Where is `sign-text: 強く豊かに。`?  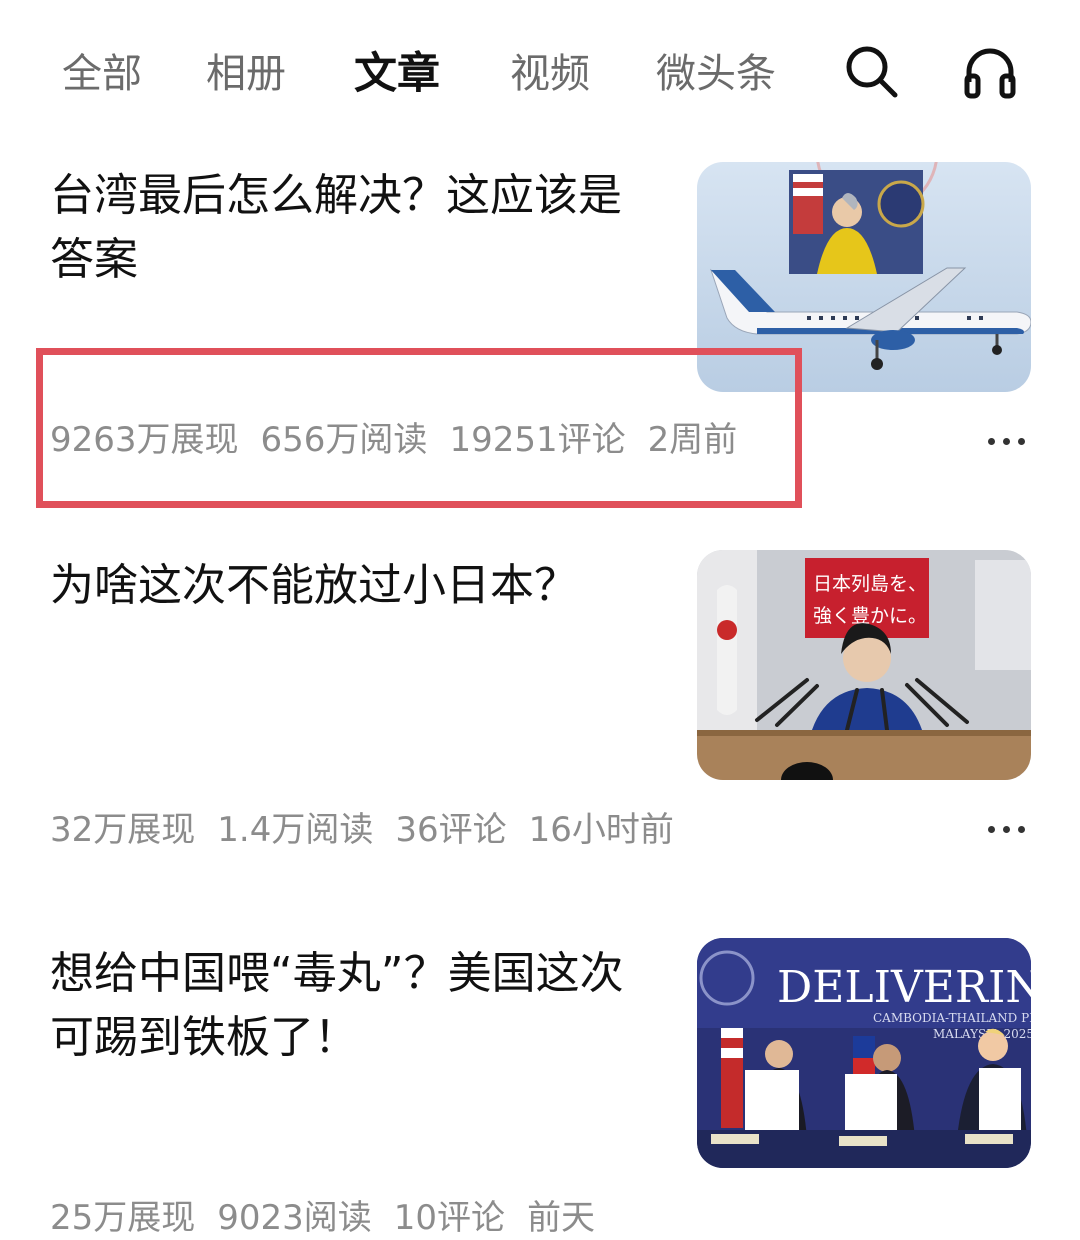 sign-text: 強く豊かに。 is located at coordinates (870, 616).